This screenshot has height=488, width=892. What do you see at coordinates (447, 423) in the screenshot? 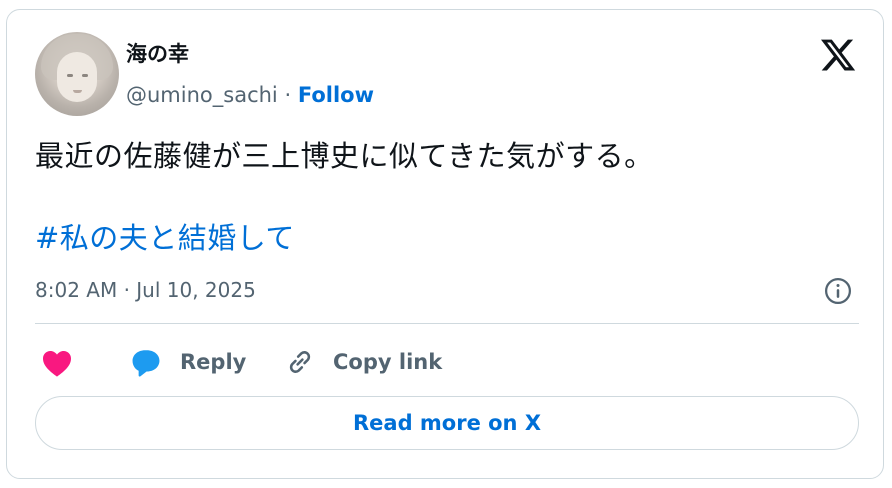
I see `read-more-button: Read more on X` at bounding box center [447, 423].